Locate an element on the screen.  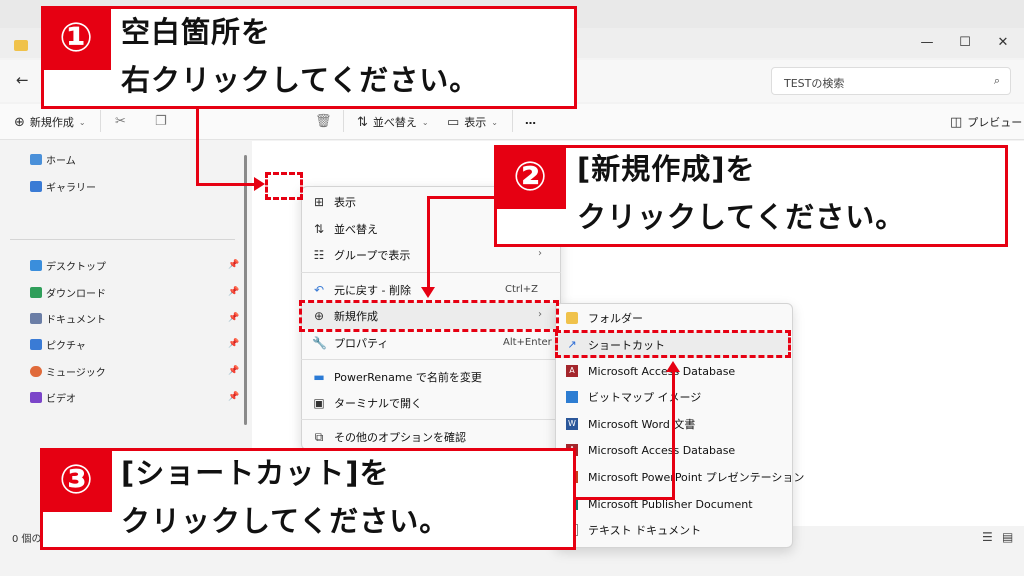
menu-item-properties: 🔧 プロパティ is located at coordinates (350, 343).